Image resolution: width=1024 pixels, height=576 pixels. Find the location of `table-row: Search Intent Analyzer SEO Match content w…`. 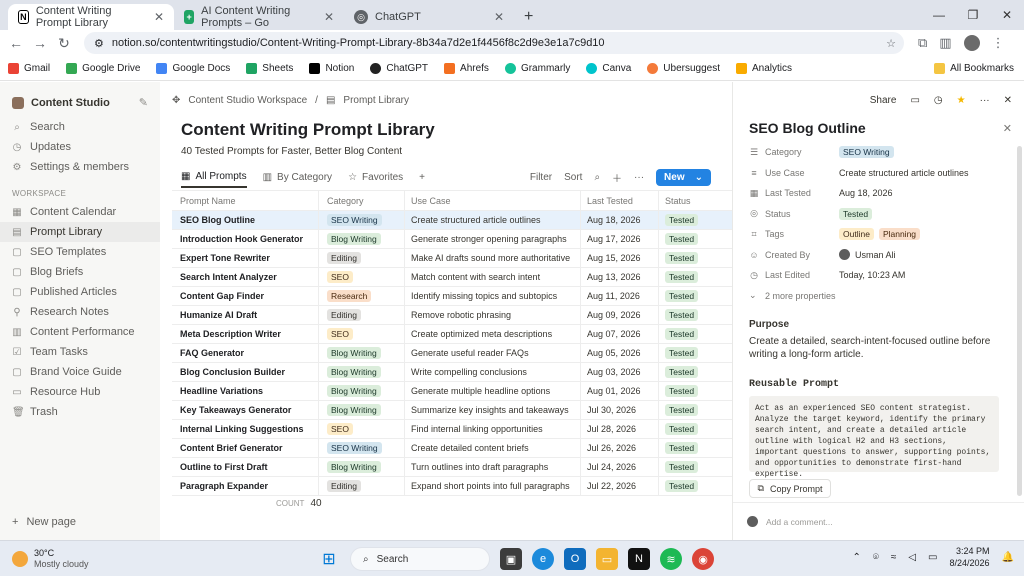

table-row: Search Intent Analyzer SEO Match content w… is located at coordinates (452, 277).